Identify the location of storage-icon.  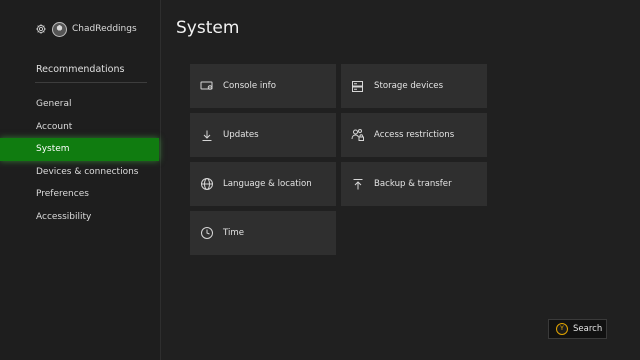
(358, 86).